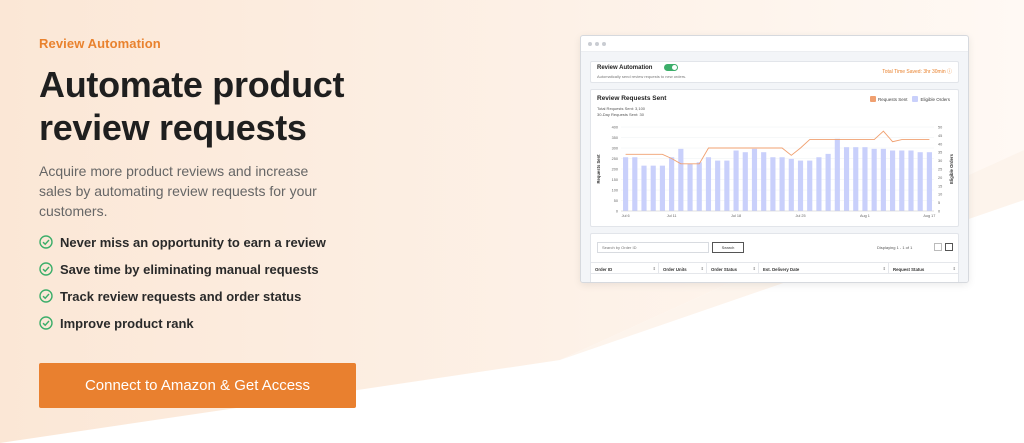  Describe the element at coordinates (672, 216) in the screenshot. I see `x-tick-label: Jul 11` at that location.